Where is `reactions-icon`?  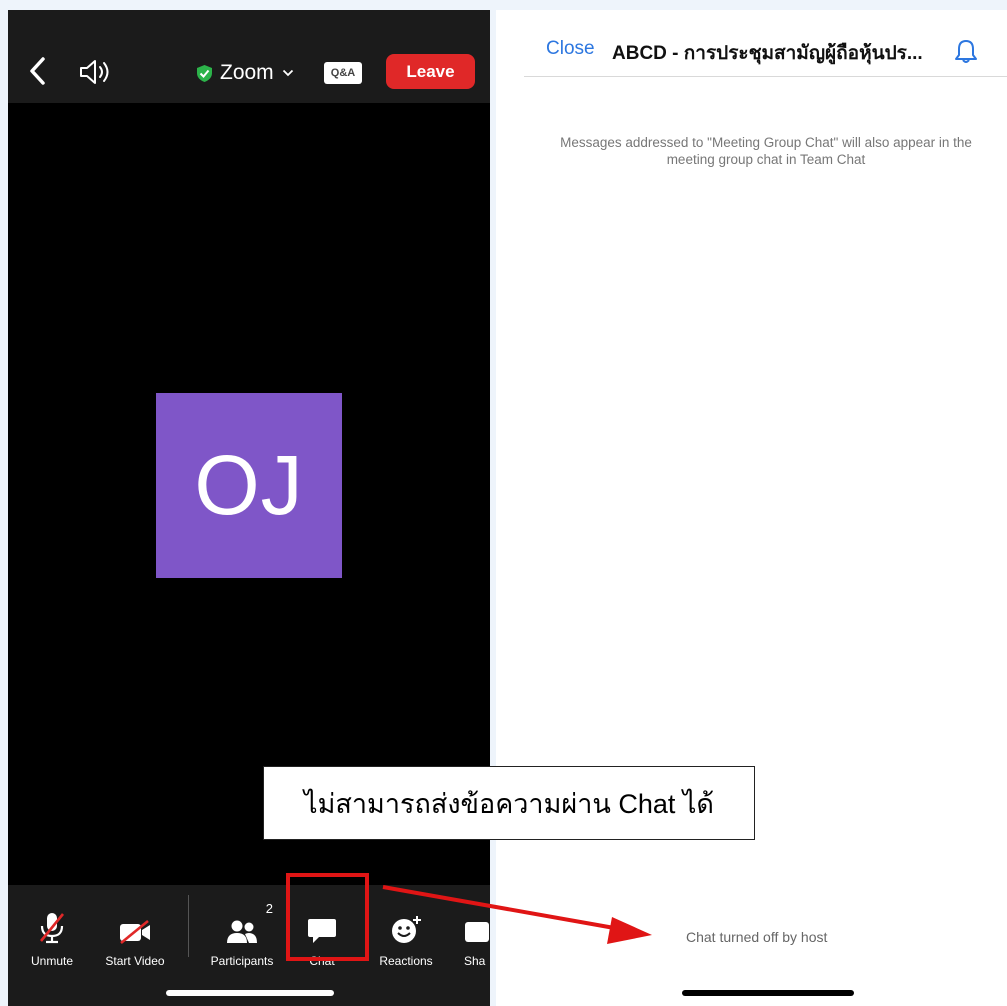
reactions-icon is located at coordinates (406, 929).